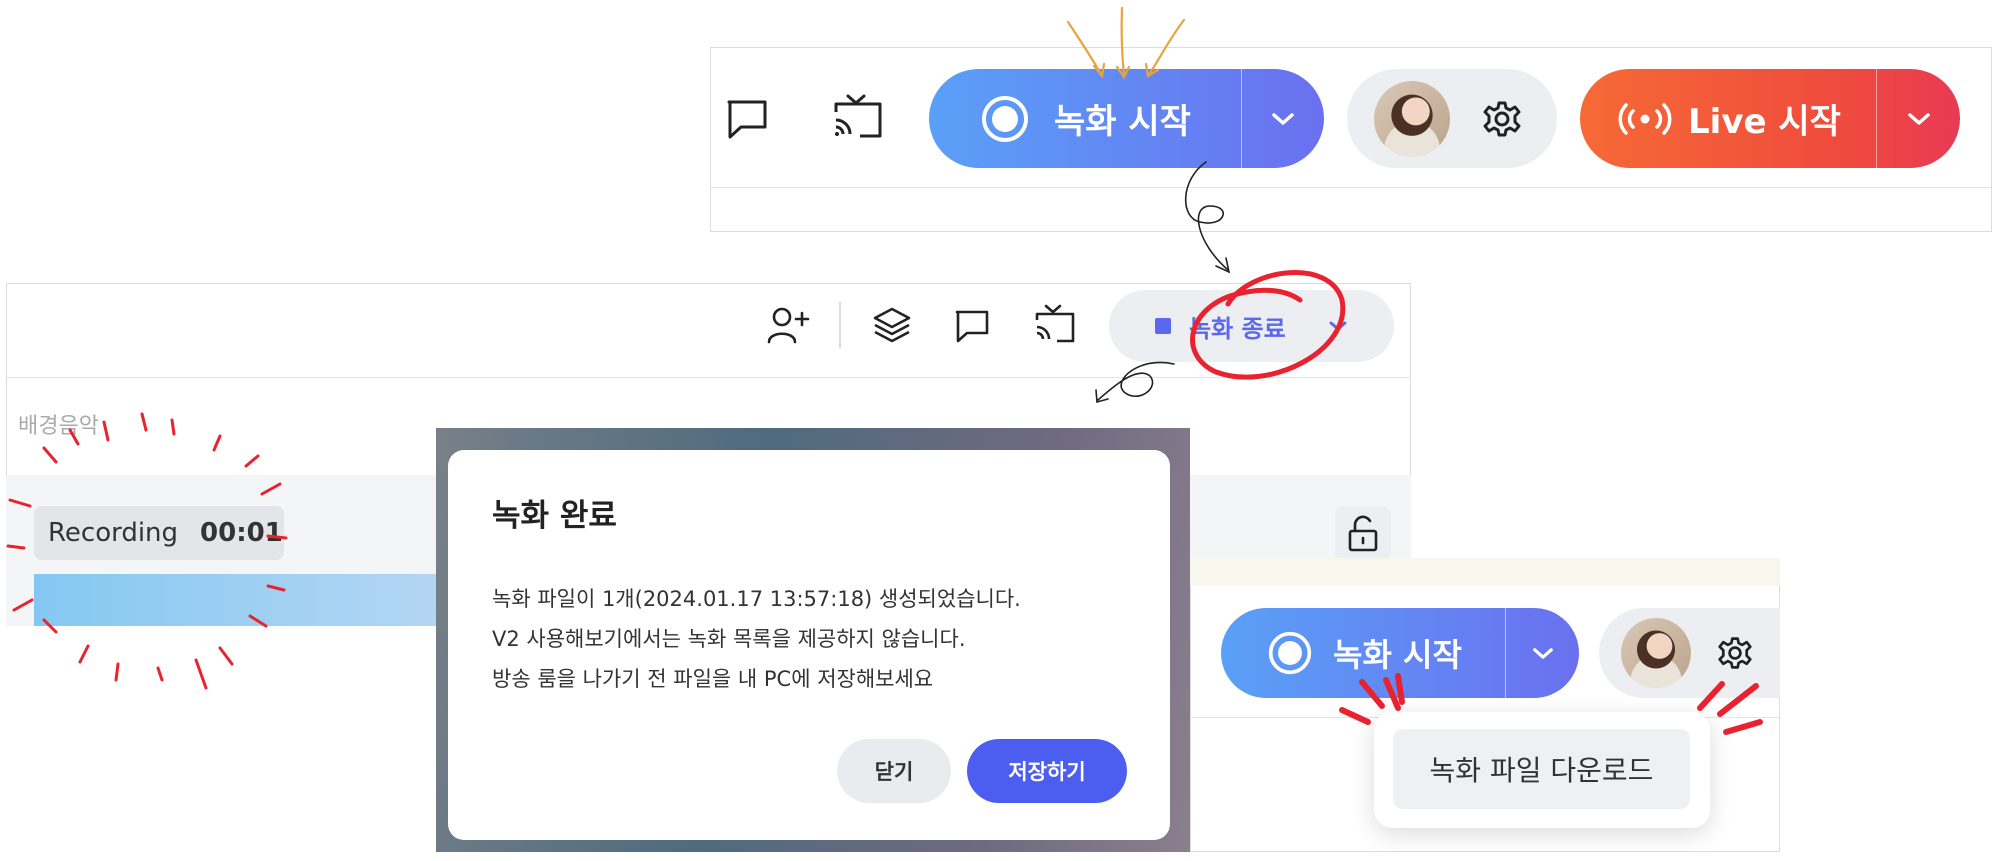 This screenshot has height=861, width=1996. Describe the element at coordinates (892, 325) in the screenshot. I see `layers-icon` at that location.